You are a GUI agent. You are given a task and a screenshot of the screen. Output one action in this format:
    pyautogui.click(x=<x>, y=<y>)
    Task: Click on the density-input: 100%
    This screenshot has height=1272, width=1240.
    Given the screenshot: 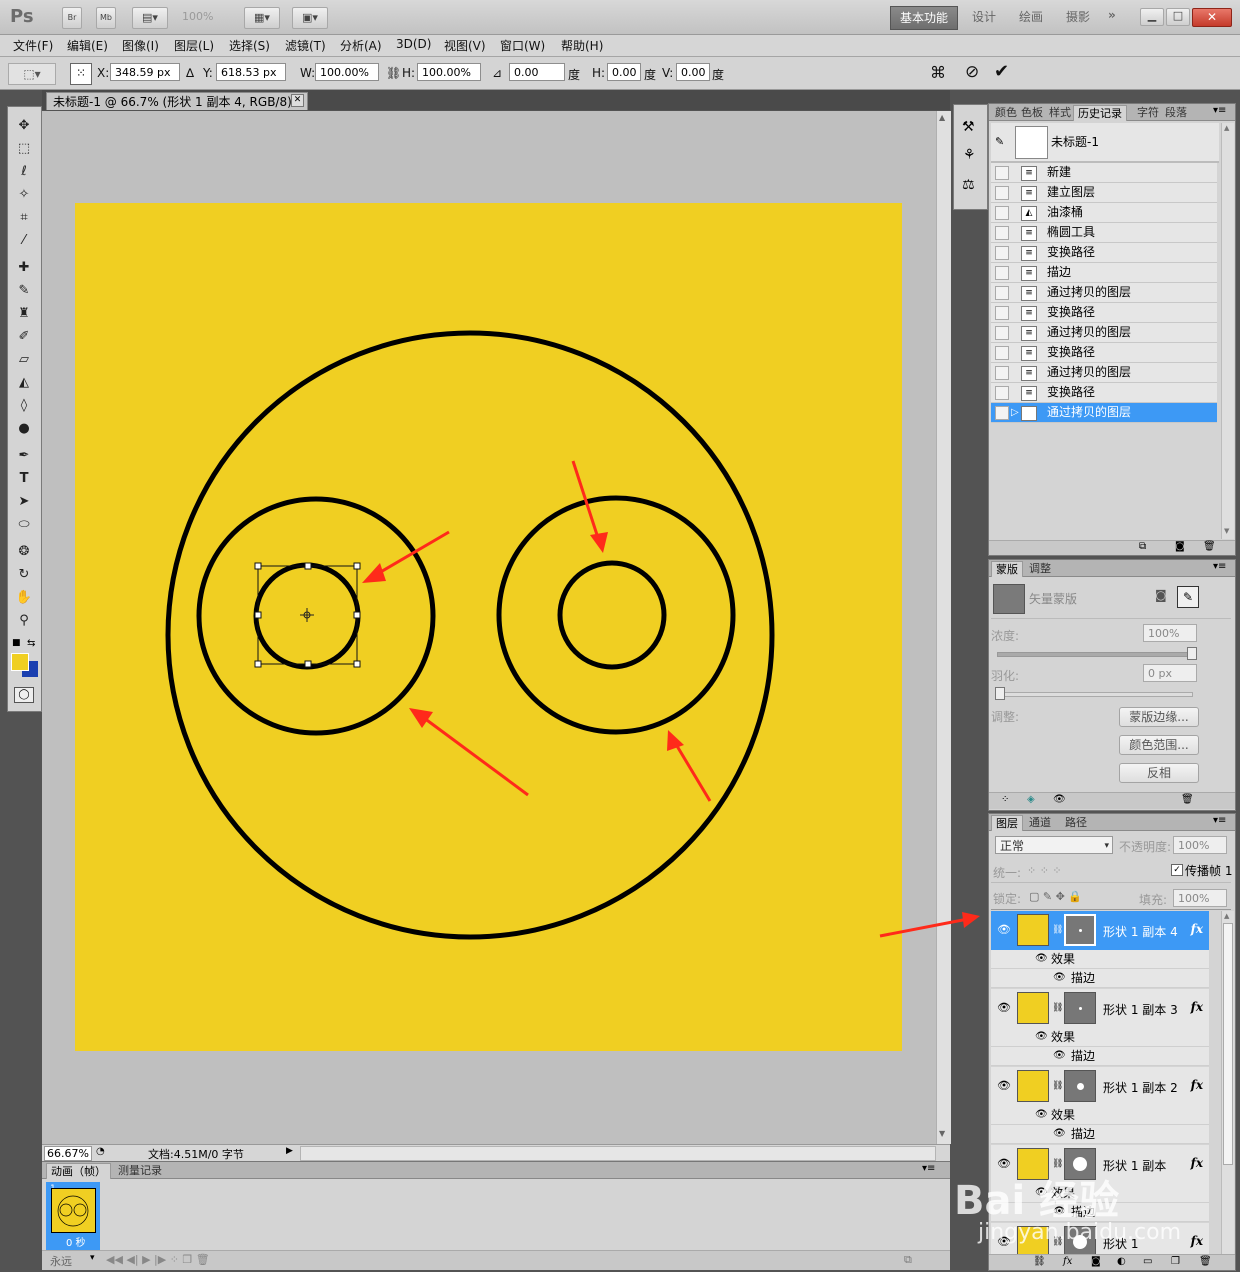 What is the action you would take?
    pyautogui.click(x=1170, y=633)
    